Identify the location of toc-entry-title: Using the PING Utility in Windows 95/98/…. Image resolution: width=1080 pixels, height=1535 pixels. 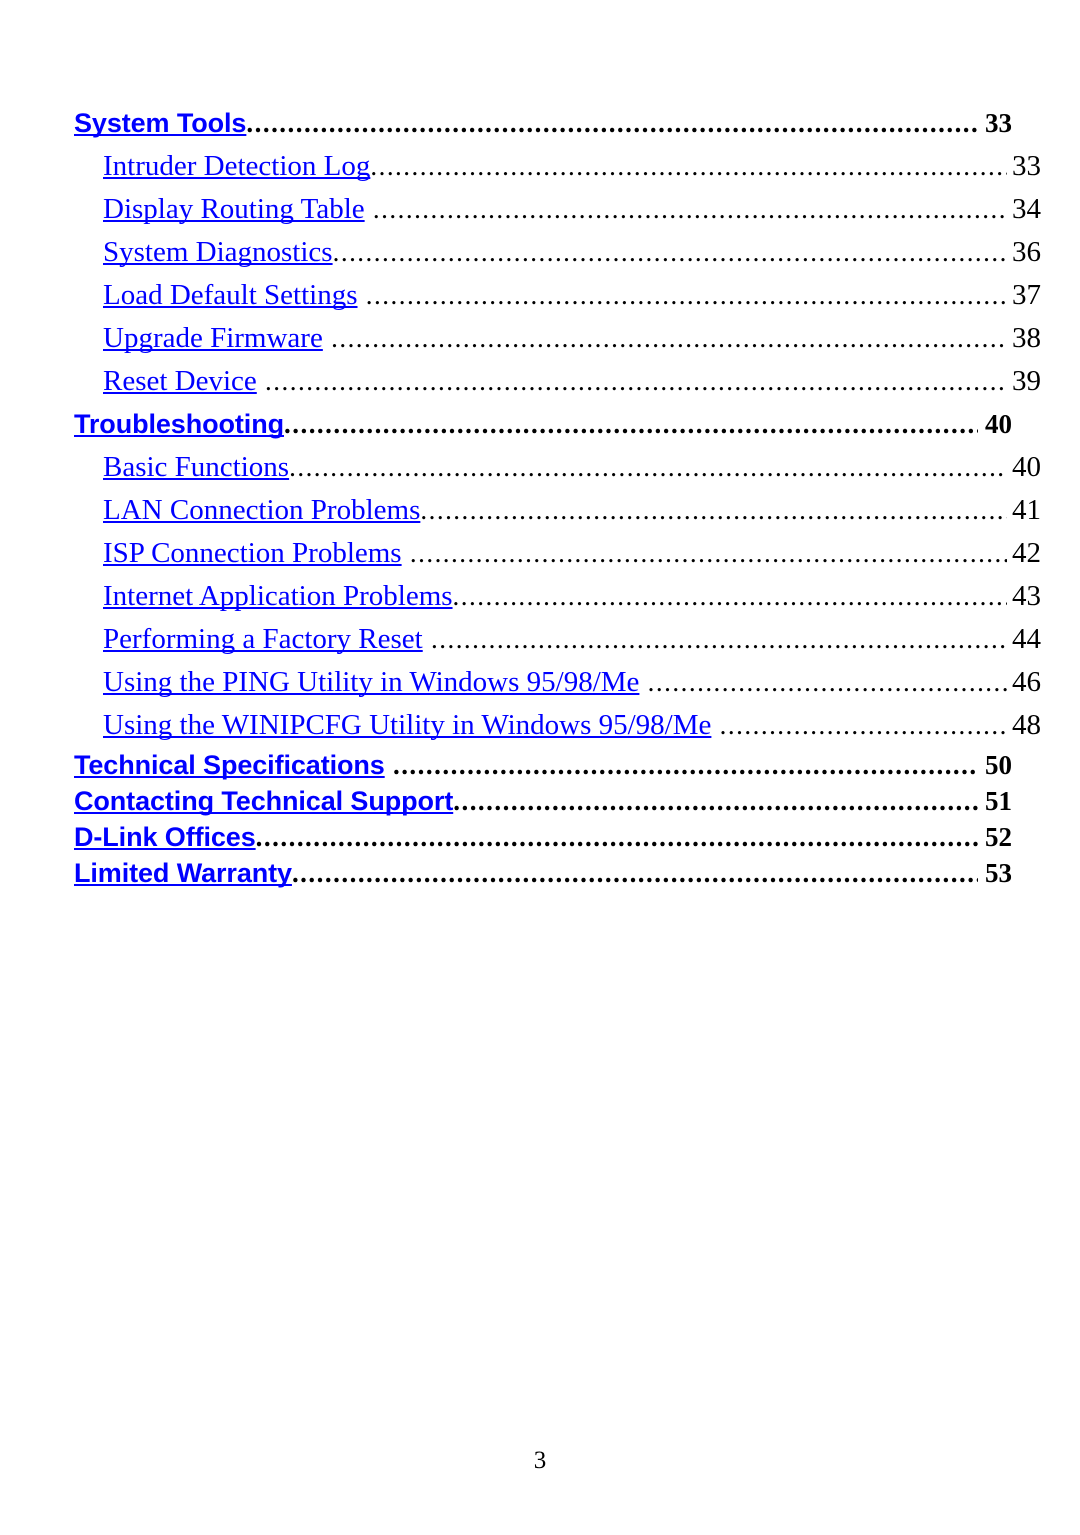
(371, 682).